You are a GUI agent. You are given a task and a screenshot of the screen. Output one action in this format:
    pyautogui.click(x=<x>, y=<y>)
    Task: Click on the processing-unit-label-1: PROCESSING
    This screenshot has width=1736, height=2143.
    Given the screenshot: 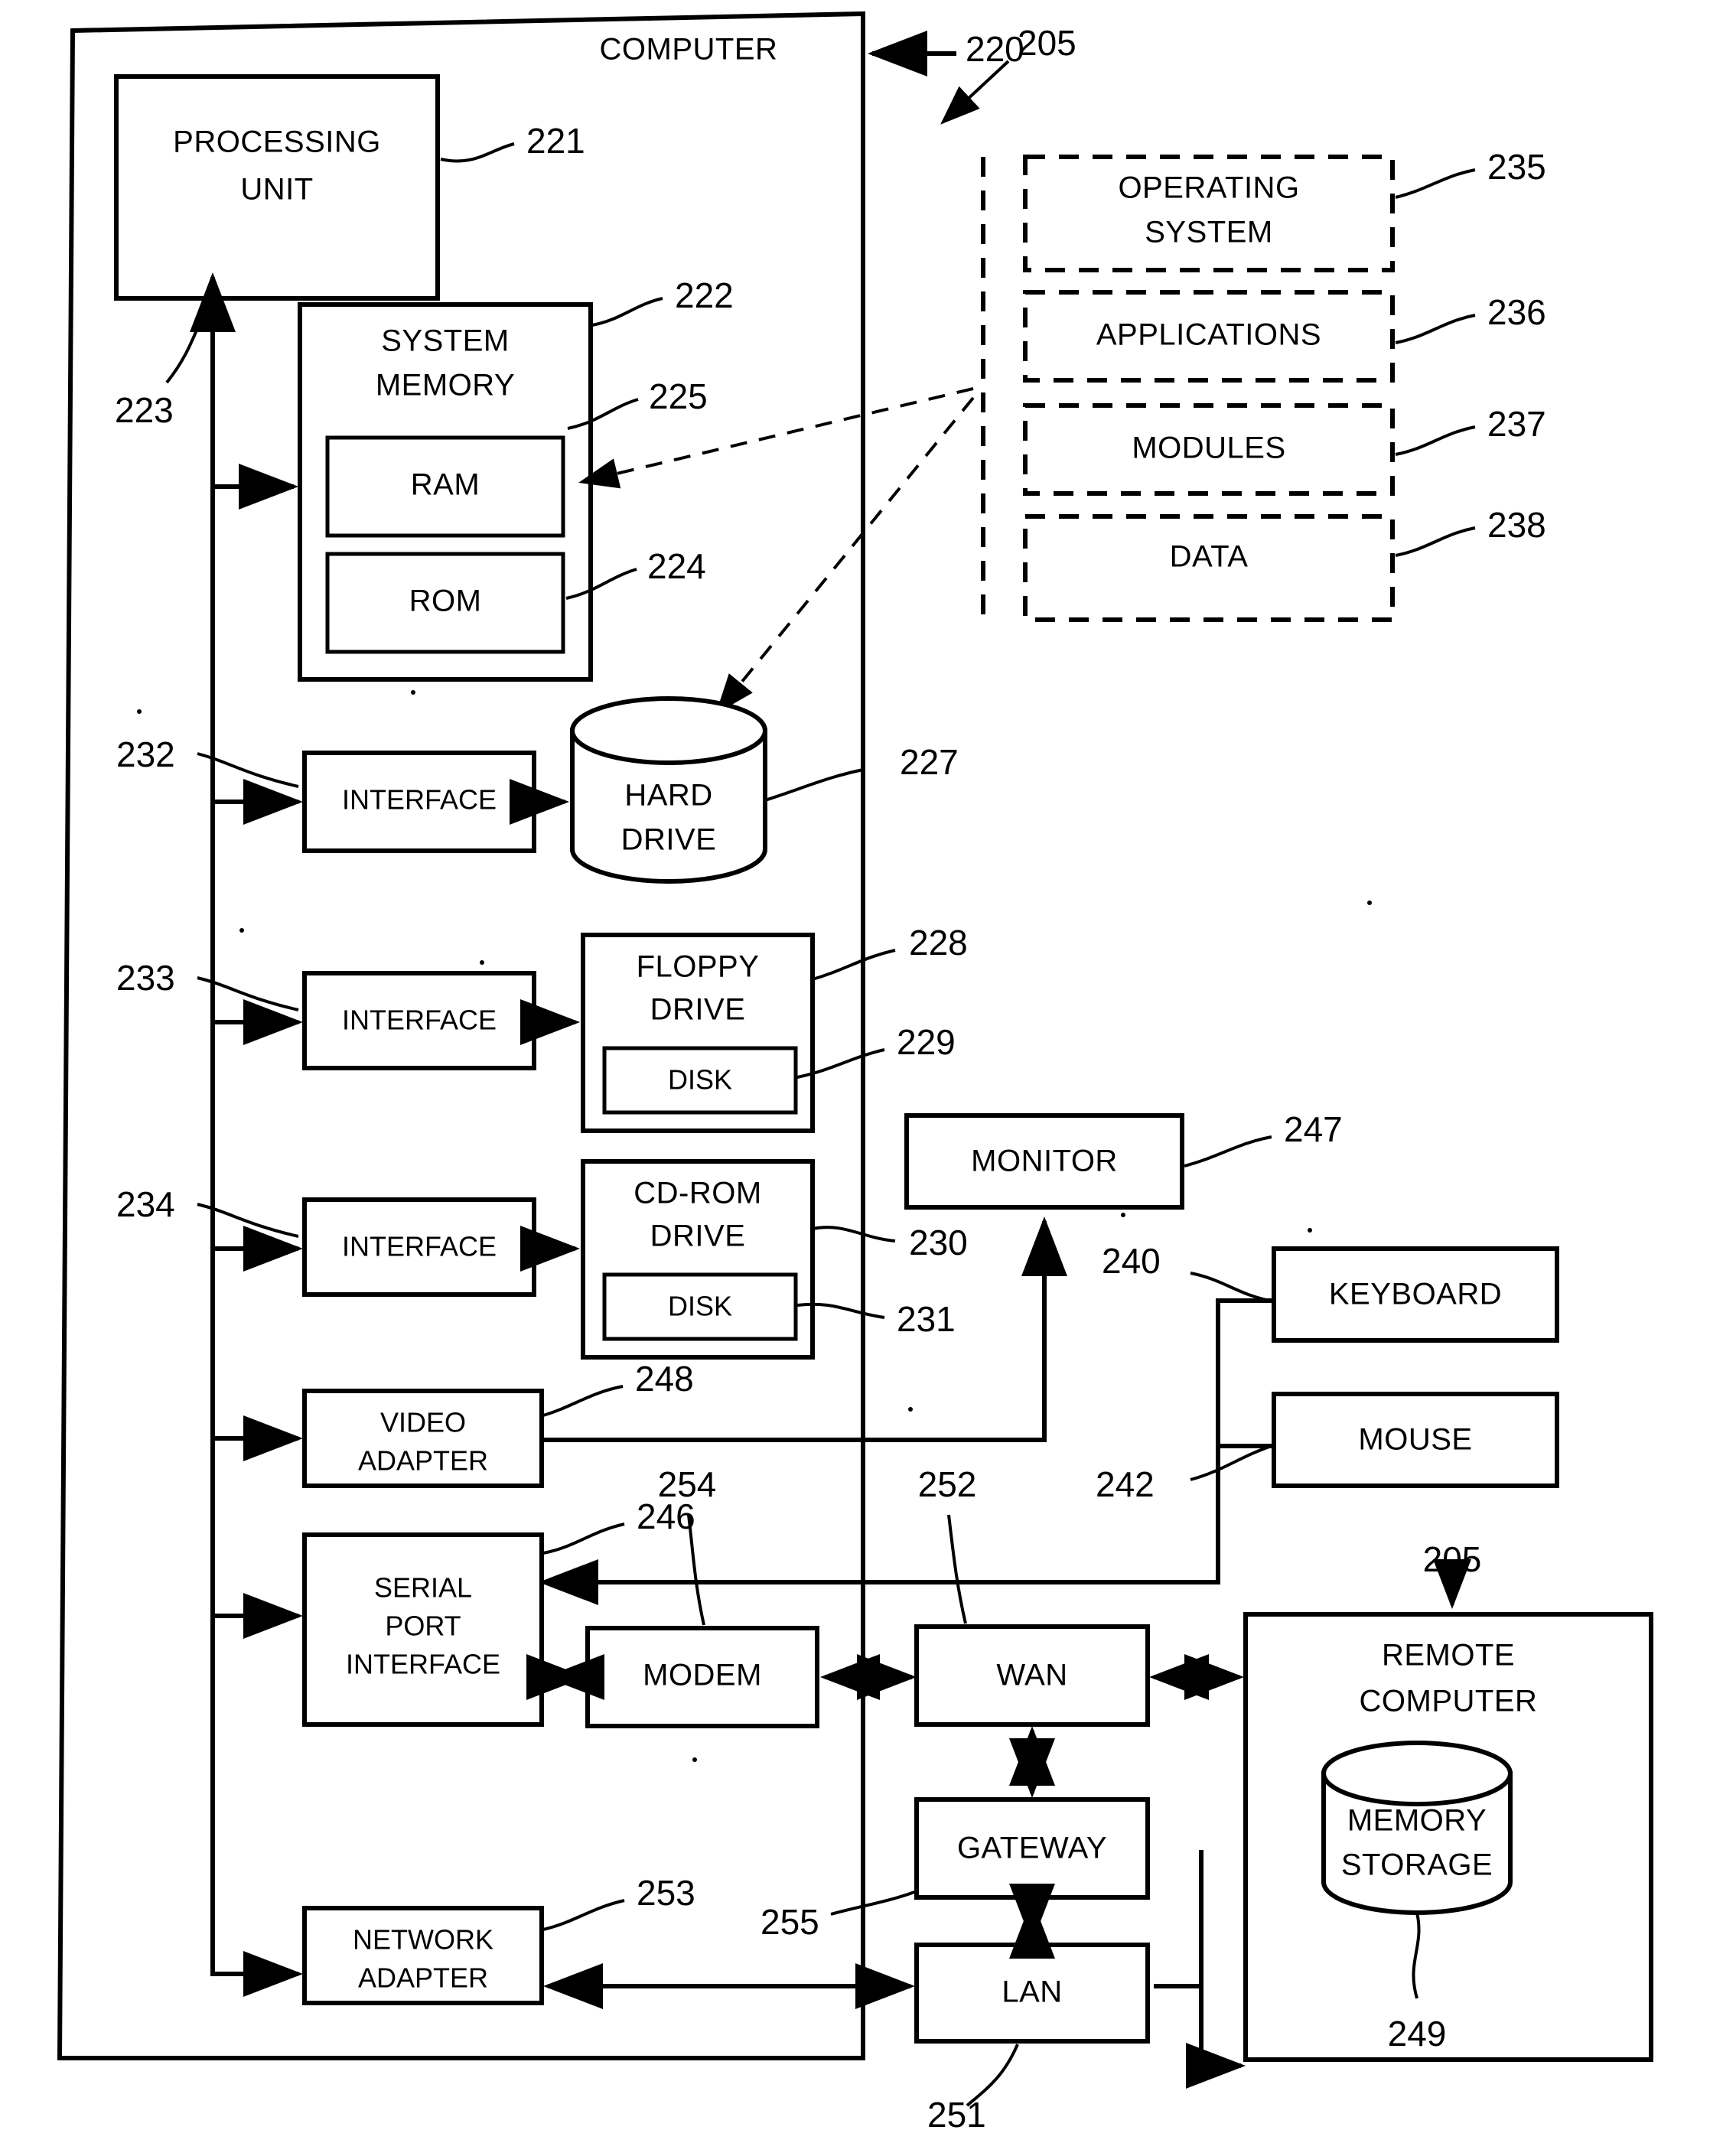 What is the action you would take?
    pyautogui.click(x=277, y=142)
    